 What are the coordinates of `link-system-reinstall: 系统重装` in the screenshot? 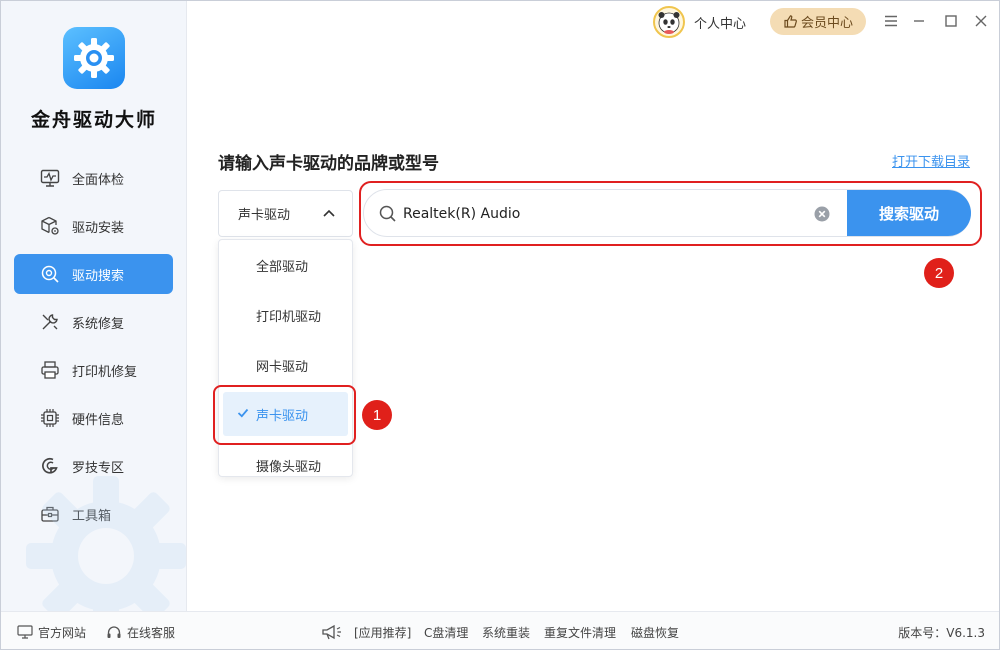 It's located at (506, 630).